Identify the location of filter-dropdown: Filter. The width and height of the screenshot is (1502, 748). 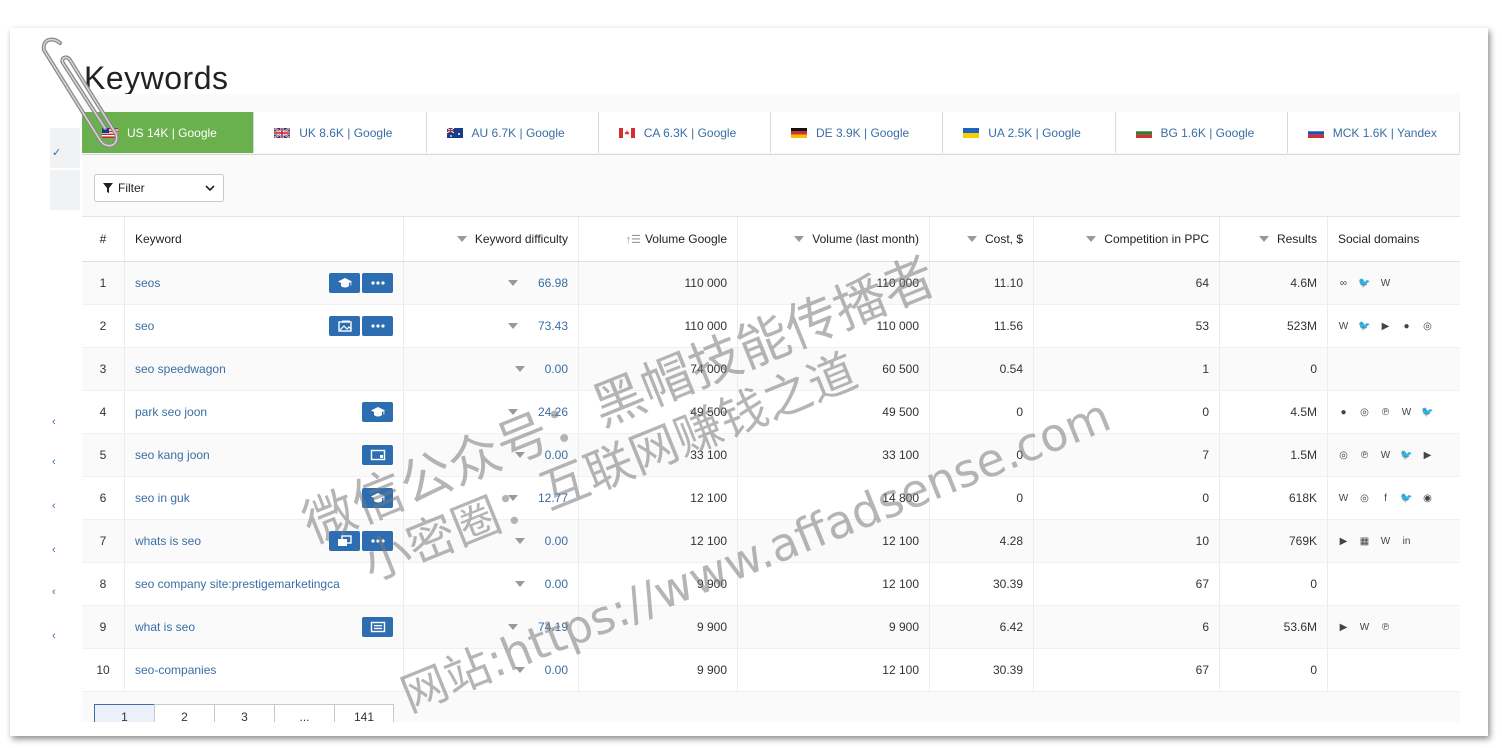
(159, 188).